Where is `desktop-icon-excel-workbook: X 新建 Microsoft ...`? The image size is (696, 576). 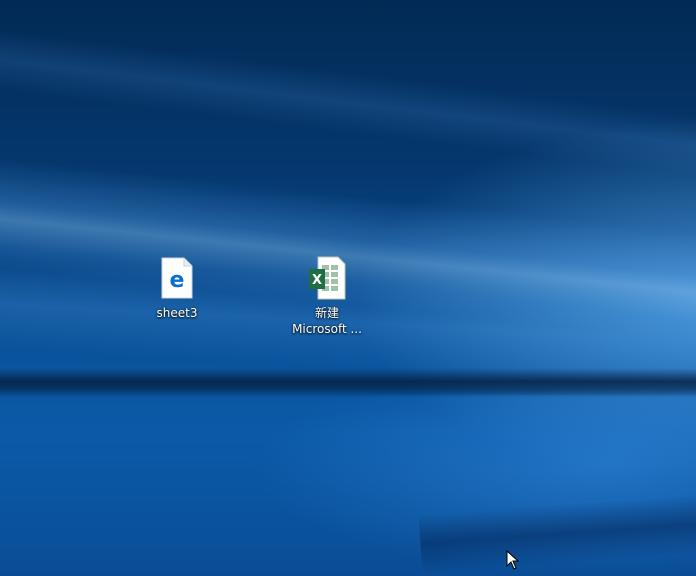
desktop-icon-excel-workbook: X 新建 Microsoft ... is located at coordinates (327, 296).